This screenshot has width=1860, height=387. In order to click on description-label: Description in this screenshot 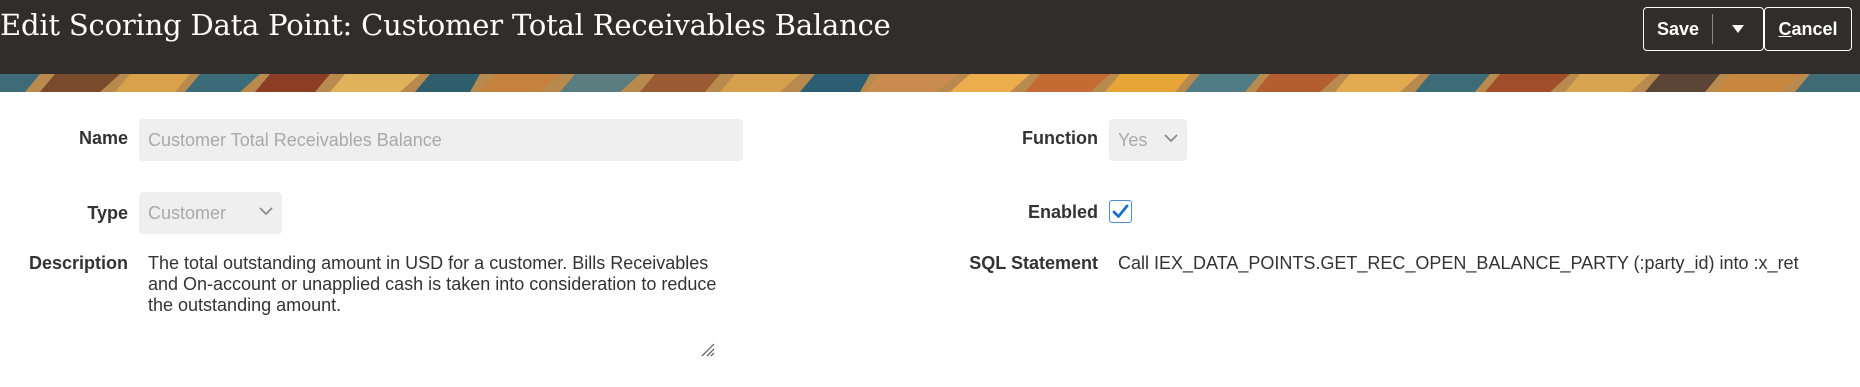, I will do `click(78, 263)`.